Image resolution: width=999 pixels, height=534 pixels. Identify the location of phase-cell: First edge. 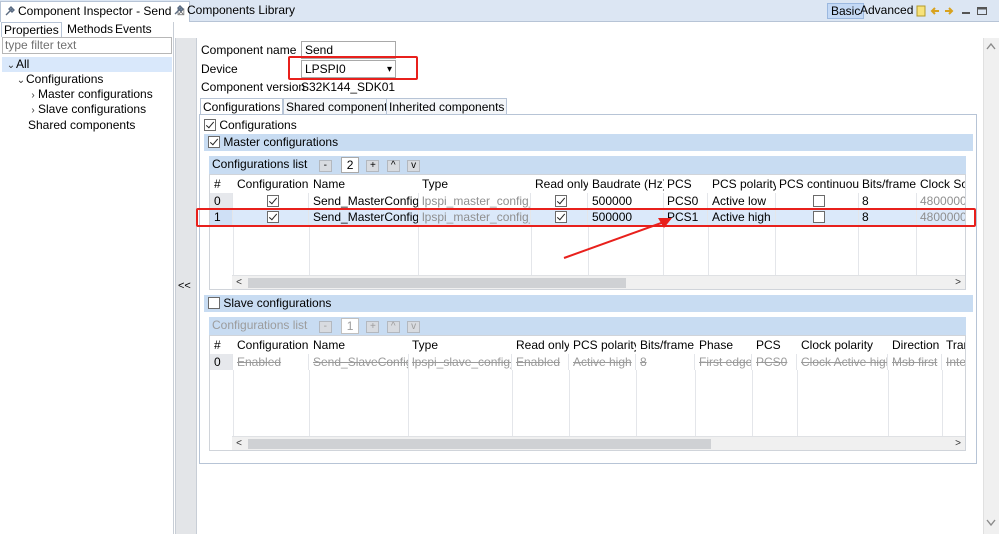
(723, 362).